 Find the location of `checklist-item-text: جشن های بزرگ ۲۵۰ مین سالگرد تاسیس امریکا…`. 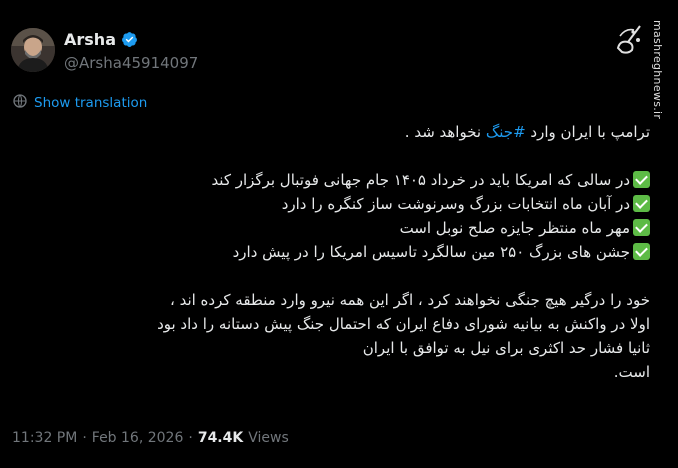

checklist-item-text: جشن های بزرگ ۲۵۰ مین سالگرد تاسیس امریکا… is located at coordinates (431, 252).